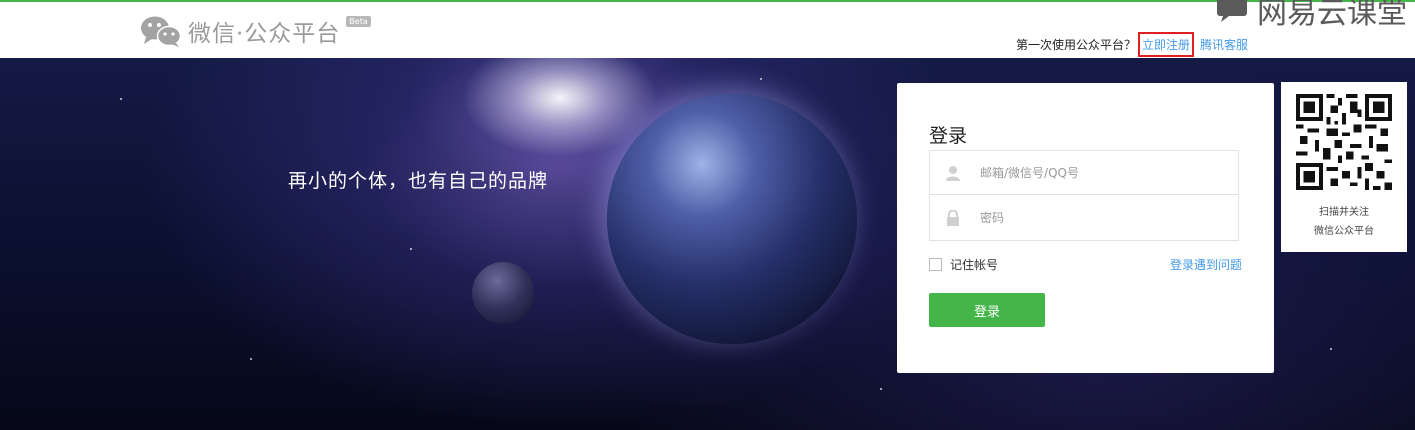 This screenshot has width=1415, height=430. What do you see at coordinates (1344, 231) in the screenshot?
I see `qr-caption-line2: 微信公众平台` at bounding box center [1344, 231].